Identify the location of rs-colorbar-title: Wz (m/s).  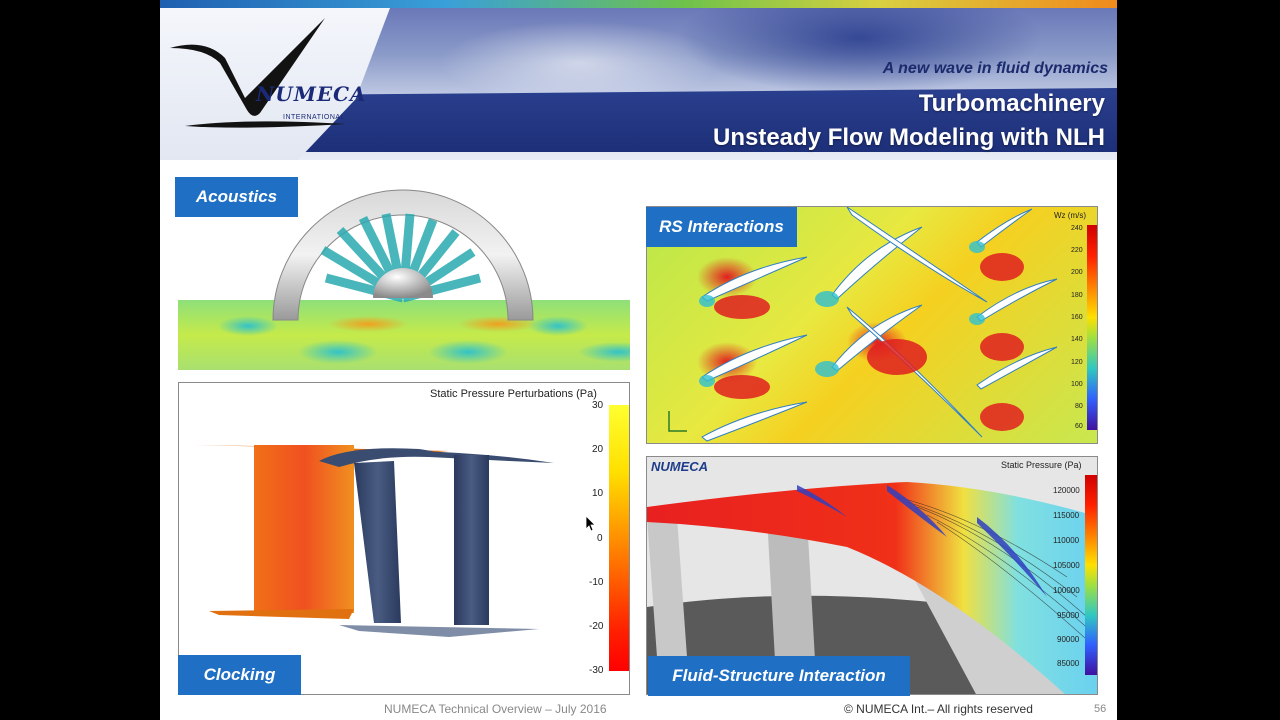
(1070, 215).